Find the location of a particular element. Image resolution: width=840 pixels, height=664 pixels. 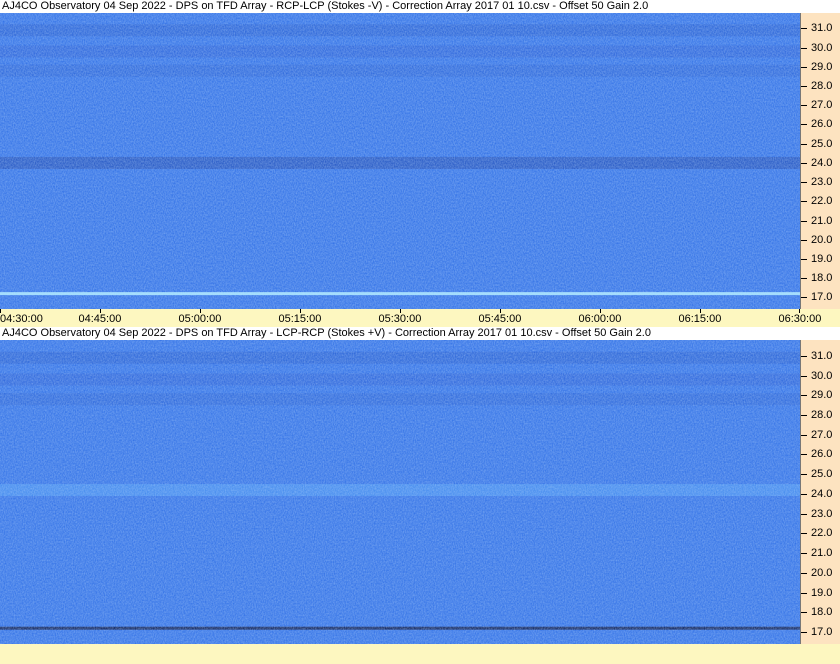

time-tick-label: 06:15:00 is located at coordinates (700, 319).